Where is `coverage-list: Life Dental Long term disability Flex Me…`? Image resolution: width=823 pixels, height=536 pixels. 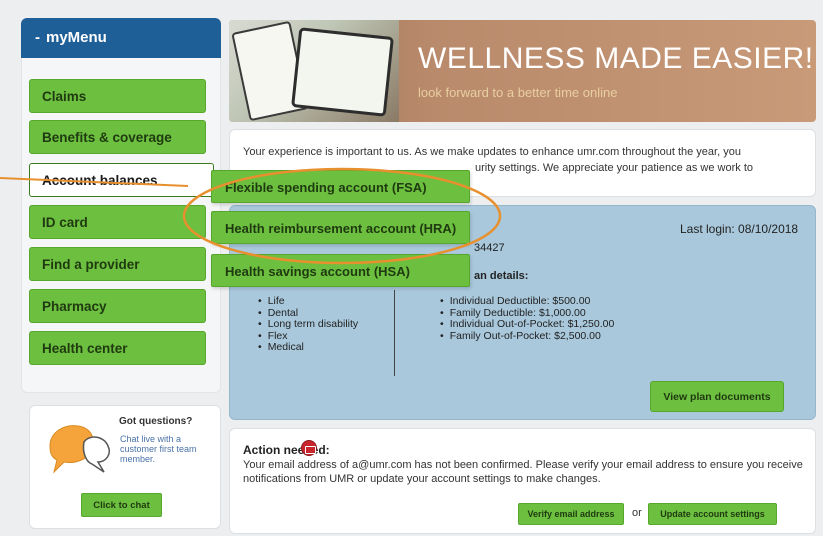 coverage-list: Life Dental Long term disability Flex Me… is located at coordinates (308, 324).